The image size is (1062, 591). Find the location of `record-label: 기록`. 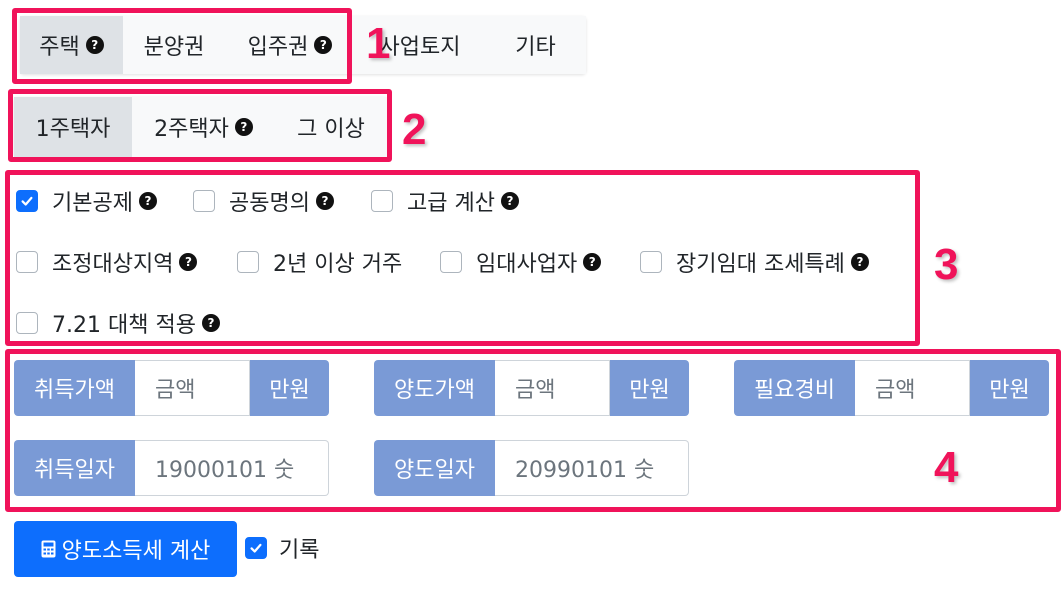

record-label: 기록 is located at coordinates (299, 550).